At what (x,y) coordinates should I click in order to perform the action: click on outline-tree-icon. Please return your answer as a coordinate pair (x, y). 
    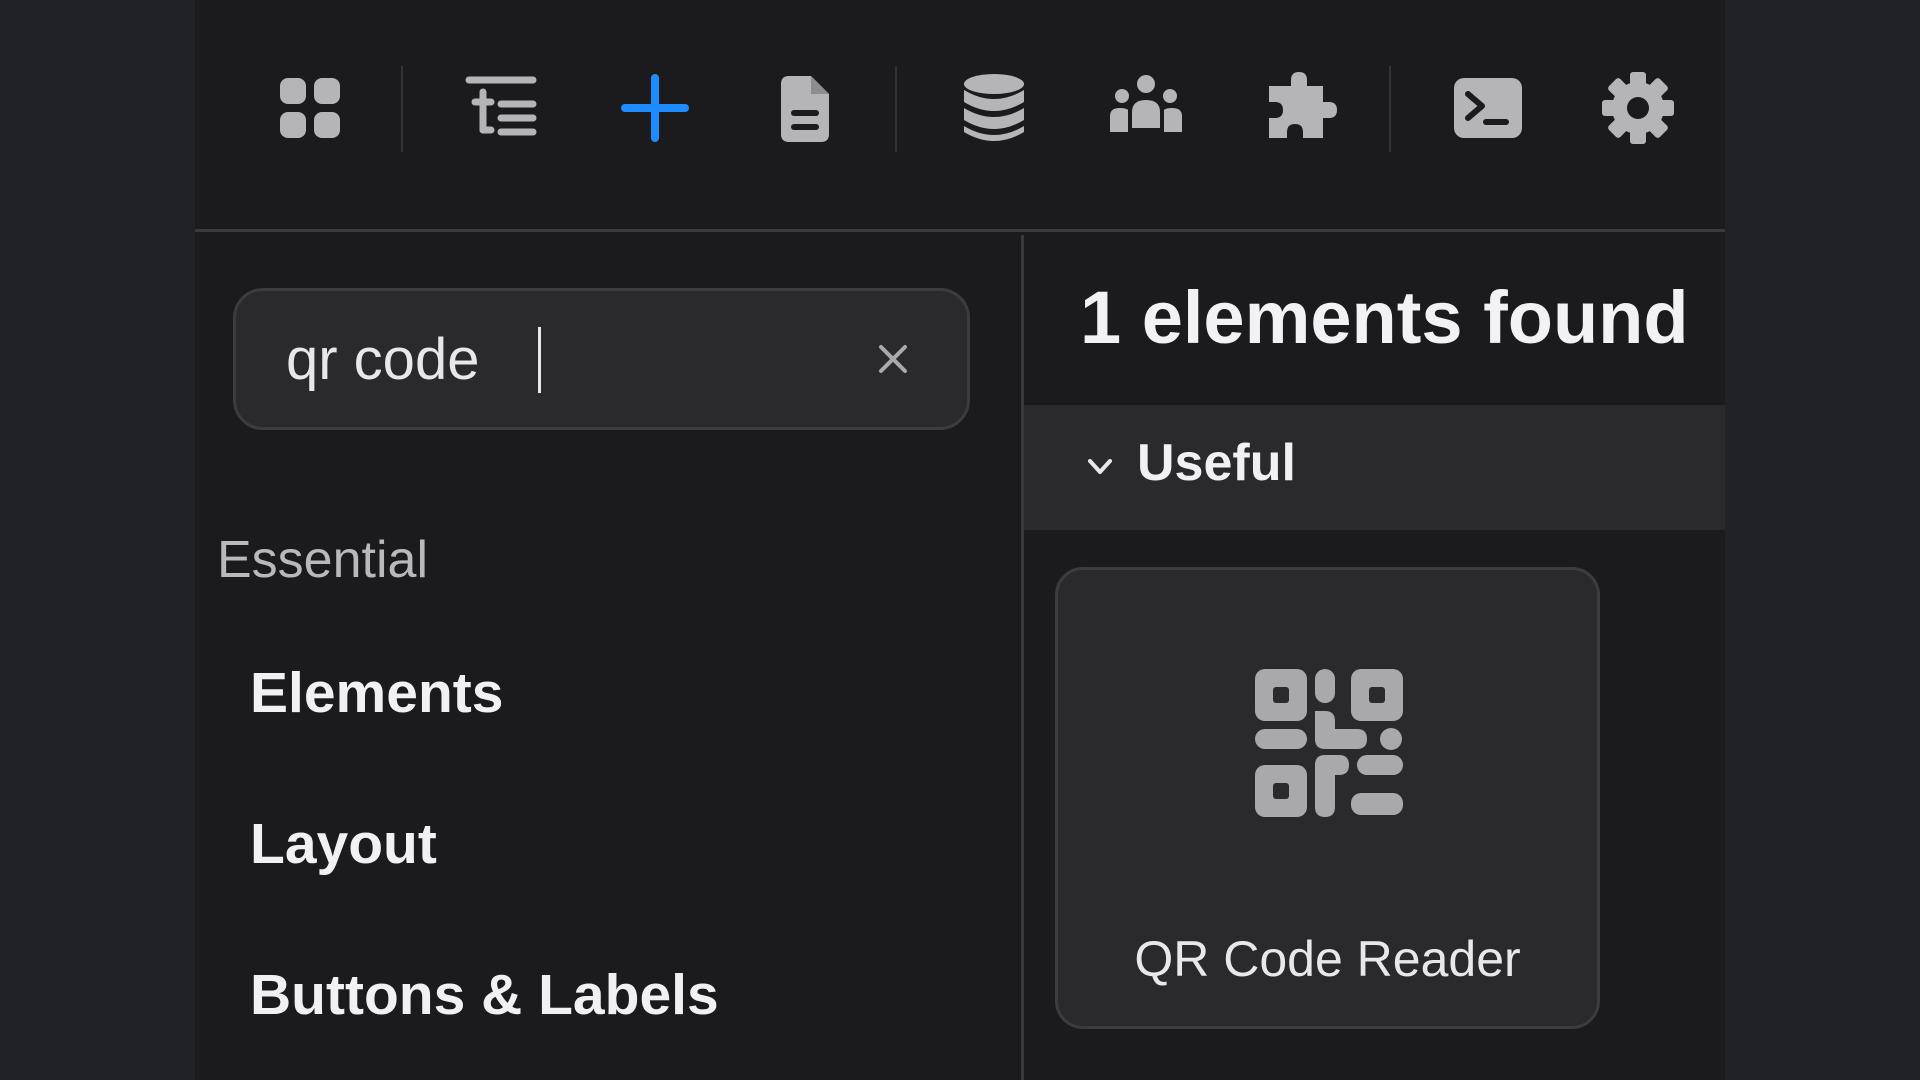
    Looking at the image, I should click on (501, 108).